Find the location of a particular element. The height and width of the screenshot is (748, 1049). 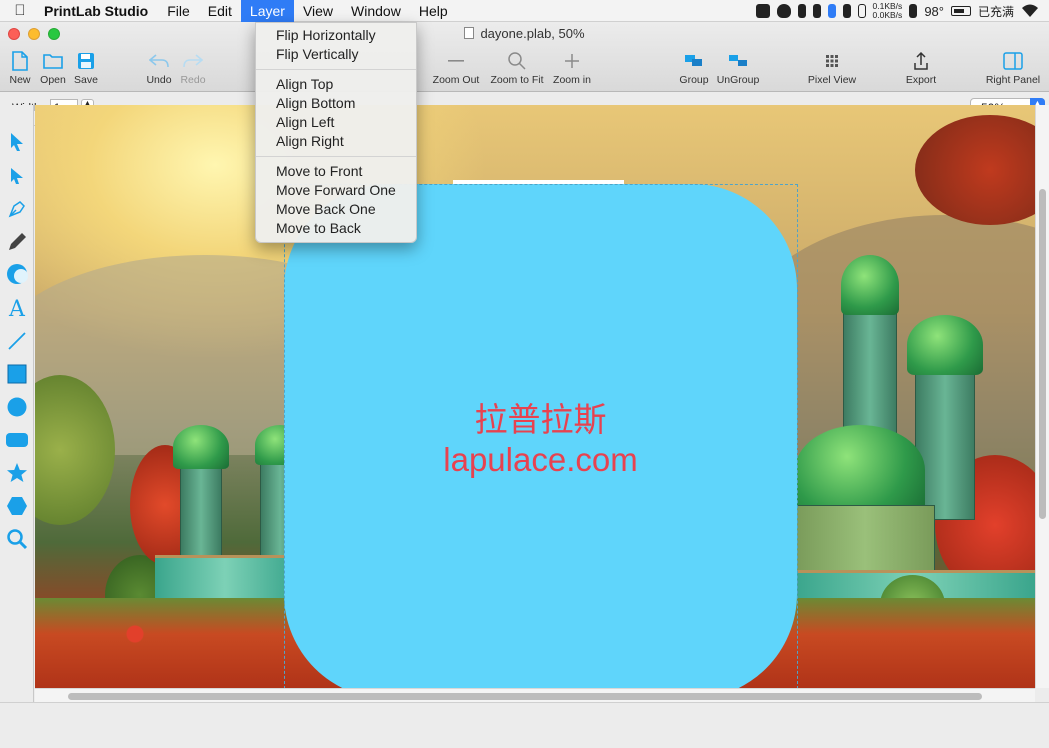

export-label: Export is located at coordinates (921, 80).